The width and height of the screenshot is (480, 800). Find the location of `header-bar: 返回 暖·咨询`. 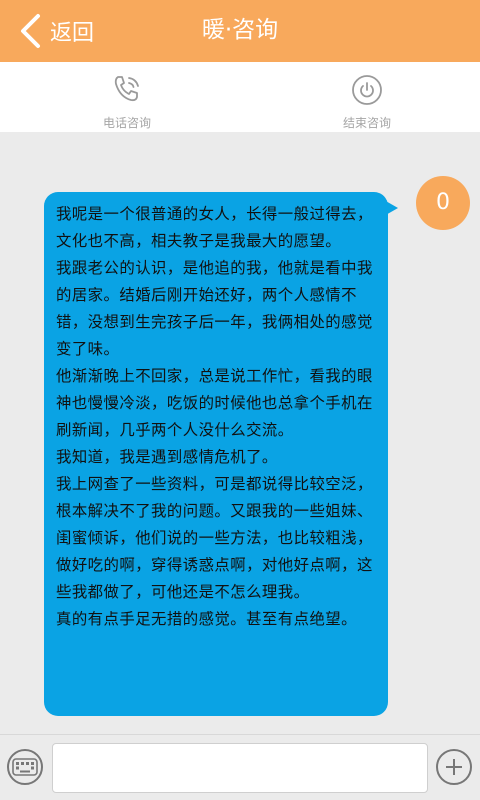

header-bar: 返回 暖·咨询 is located at coordinates (240, 31).